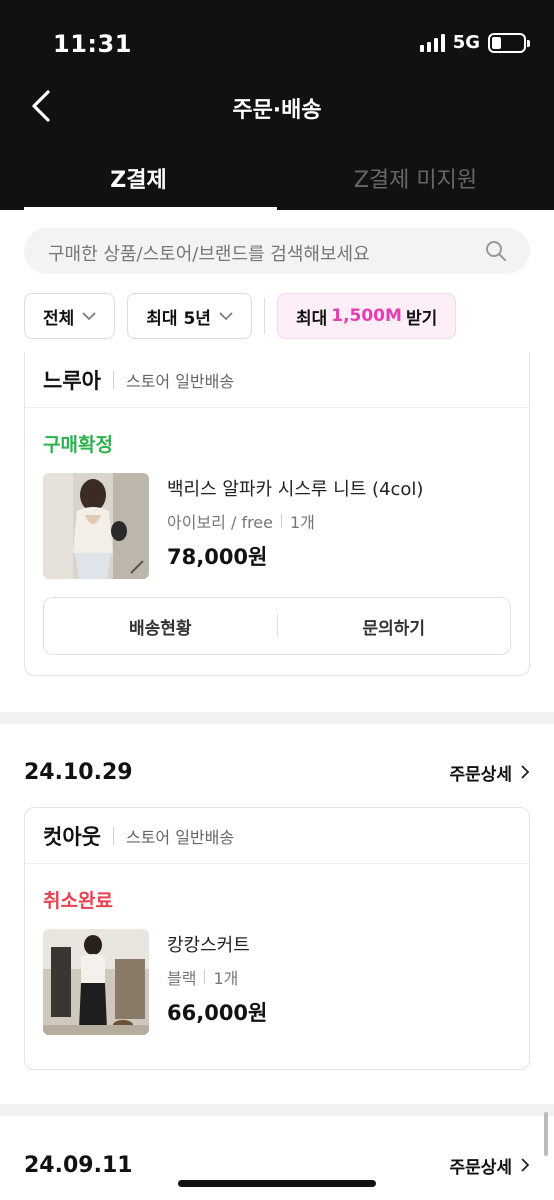 Image resolution: width=554 pixels, height=1200 pixels. I want to click on promo-amount: 1,500M, so click(366, 316).